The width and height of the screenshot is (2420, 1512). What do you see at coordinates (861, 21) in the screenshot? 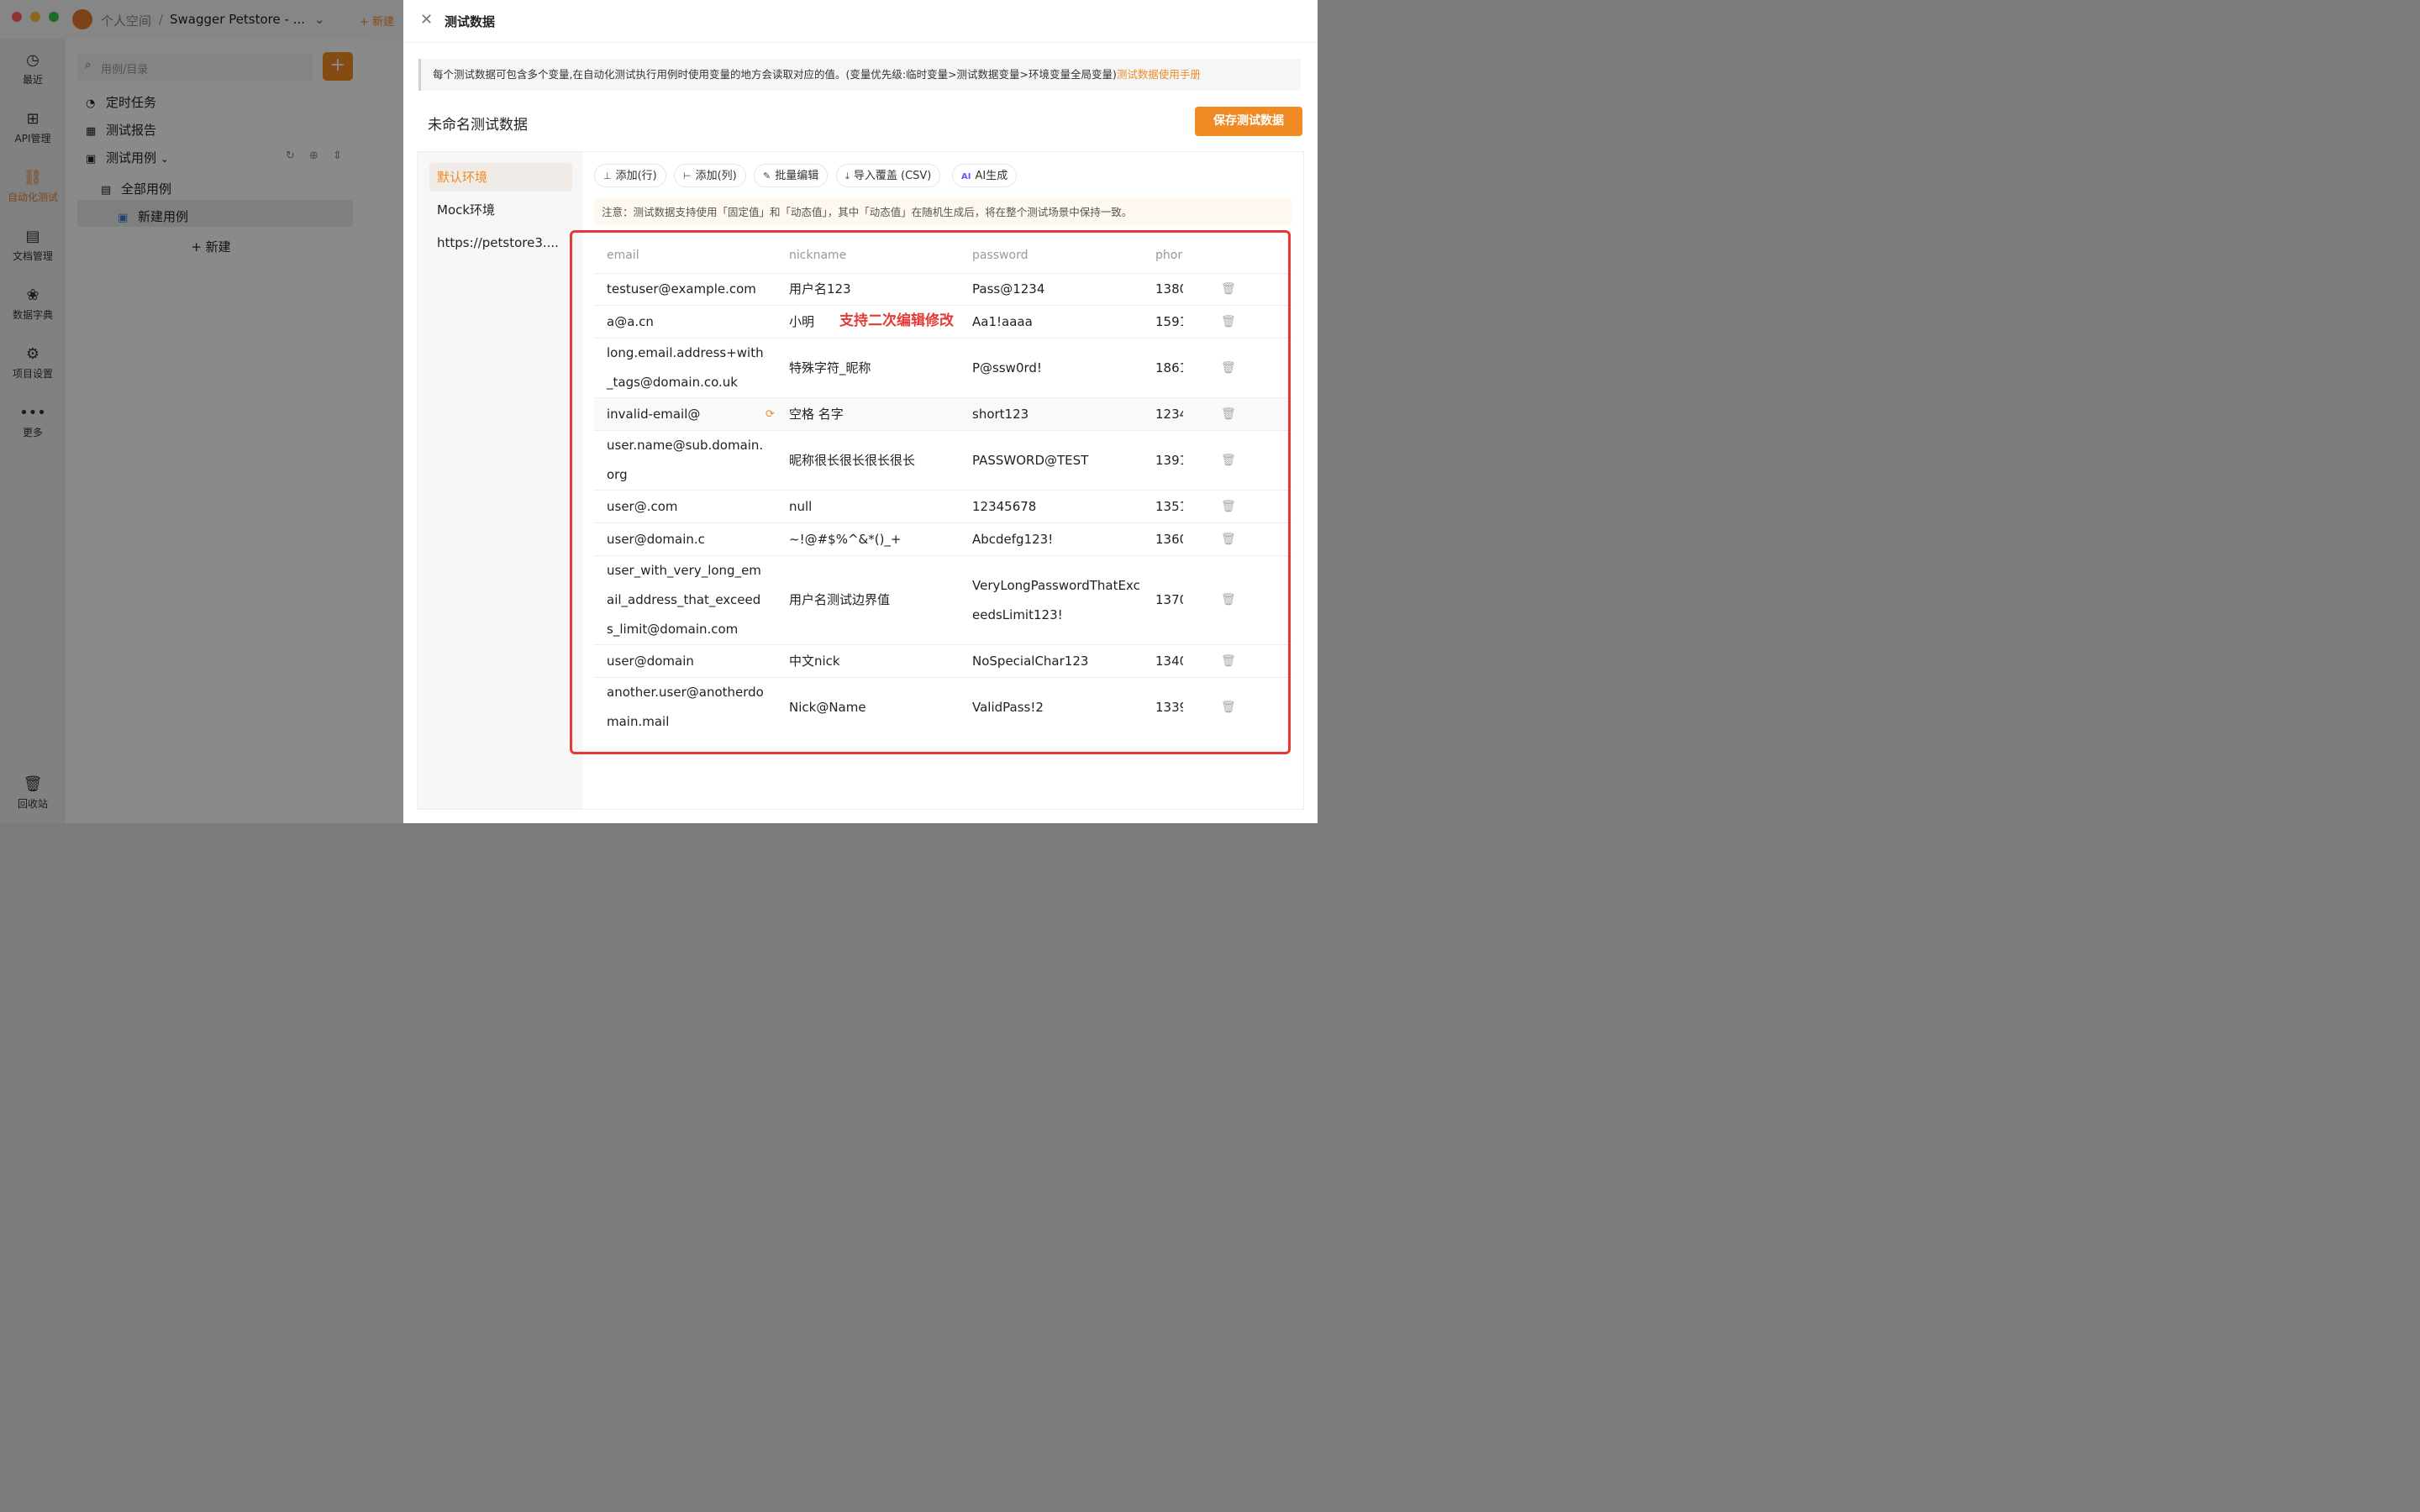
I see `drawer-header: ✕ 测试数据` at bounding box center [861, 21].